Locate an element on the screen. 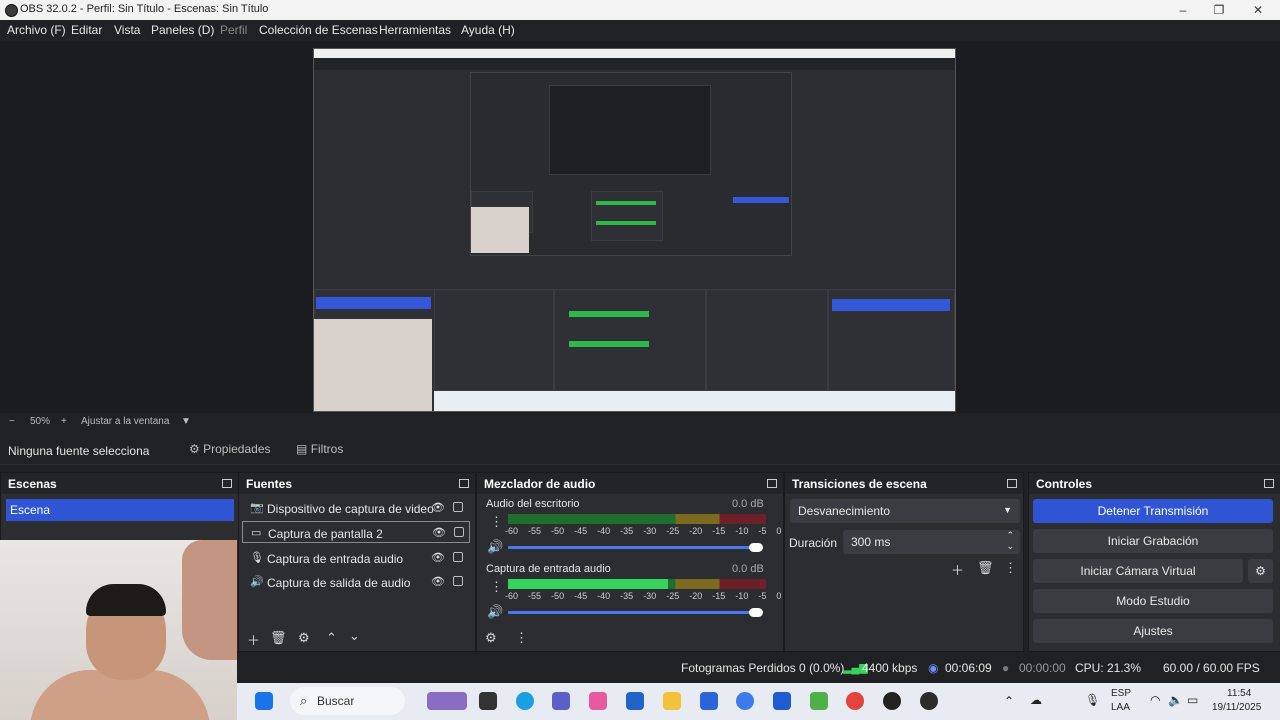  clock-time: 11:54 is located at coordinates (1239, 693).